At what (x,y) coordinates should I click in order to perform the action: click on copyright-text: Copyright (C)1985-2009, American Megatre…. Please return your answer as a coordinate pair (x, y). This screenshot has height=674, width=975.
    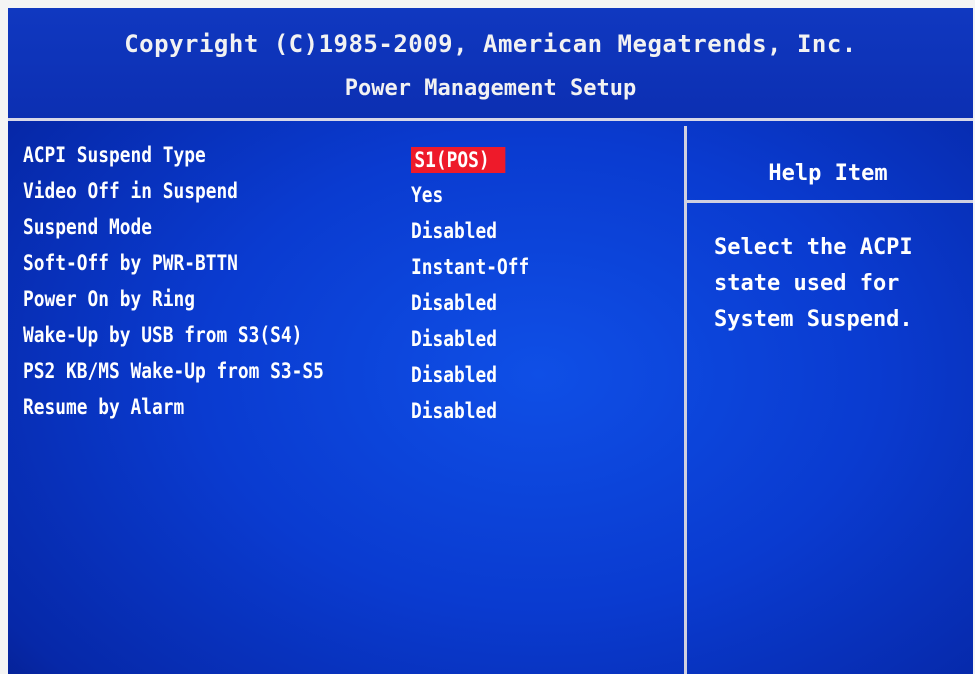
    Looking at the image, I should click on (490, 44).